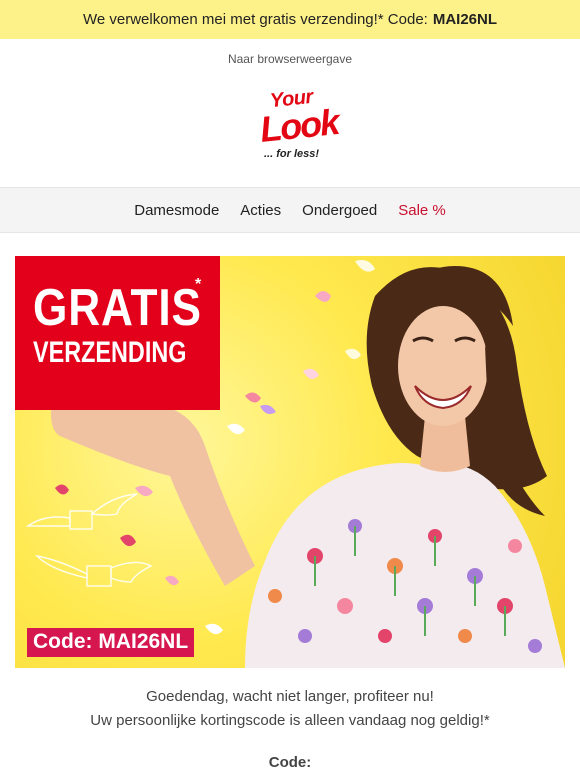 This screenshot has width=580, height=774. What do you see at coordinates (299, 125) in the screenshot?
I see `logo-word-look: Look` at bounding box center [299, 125].